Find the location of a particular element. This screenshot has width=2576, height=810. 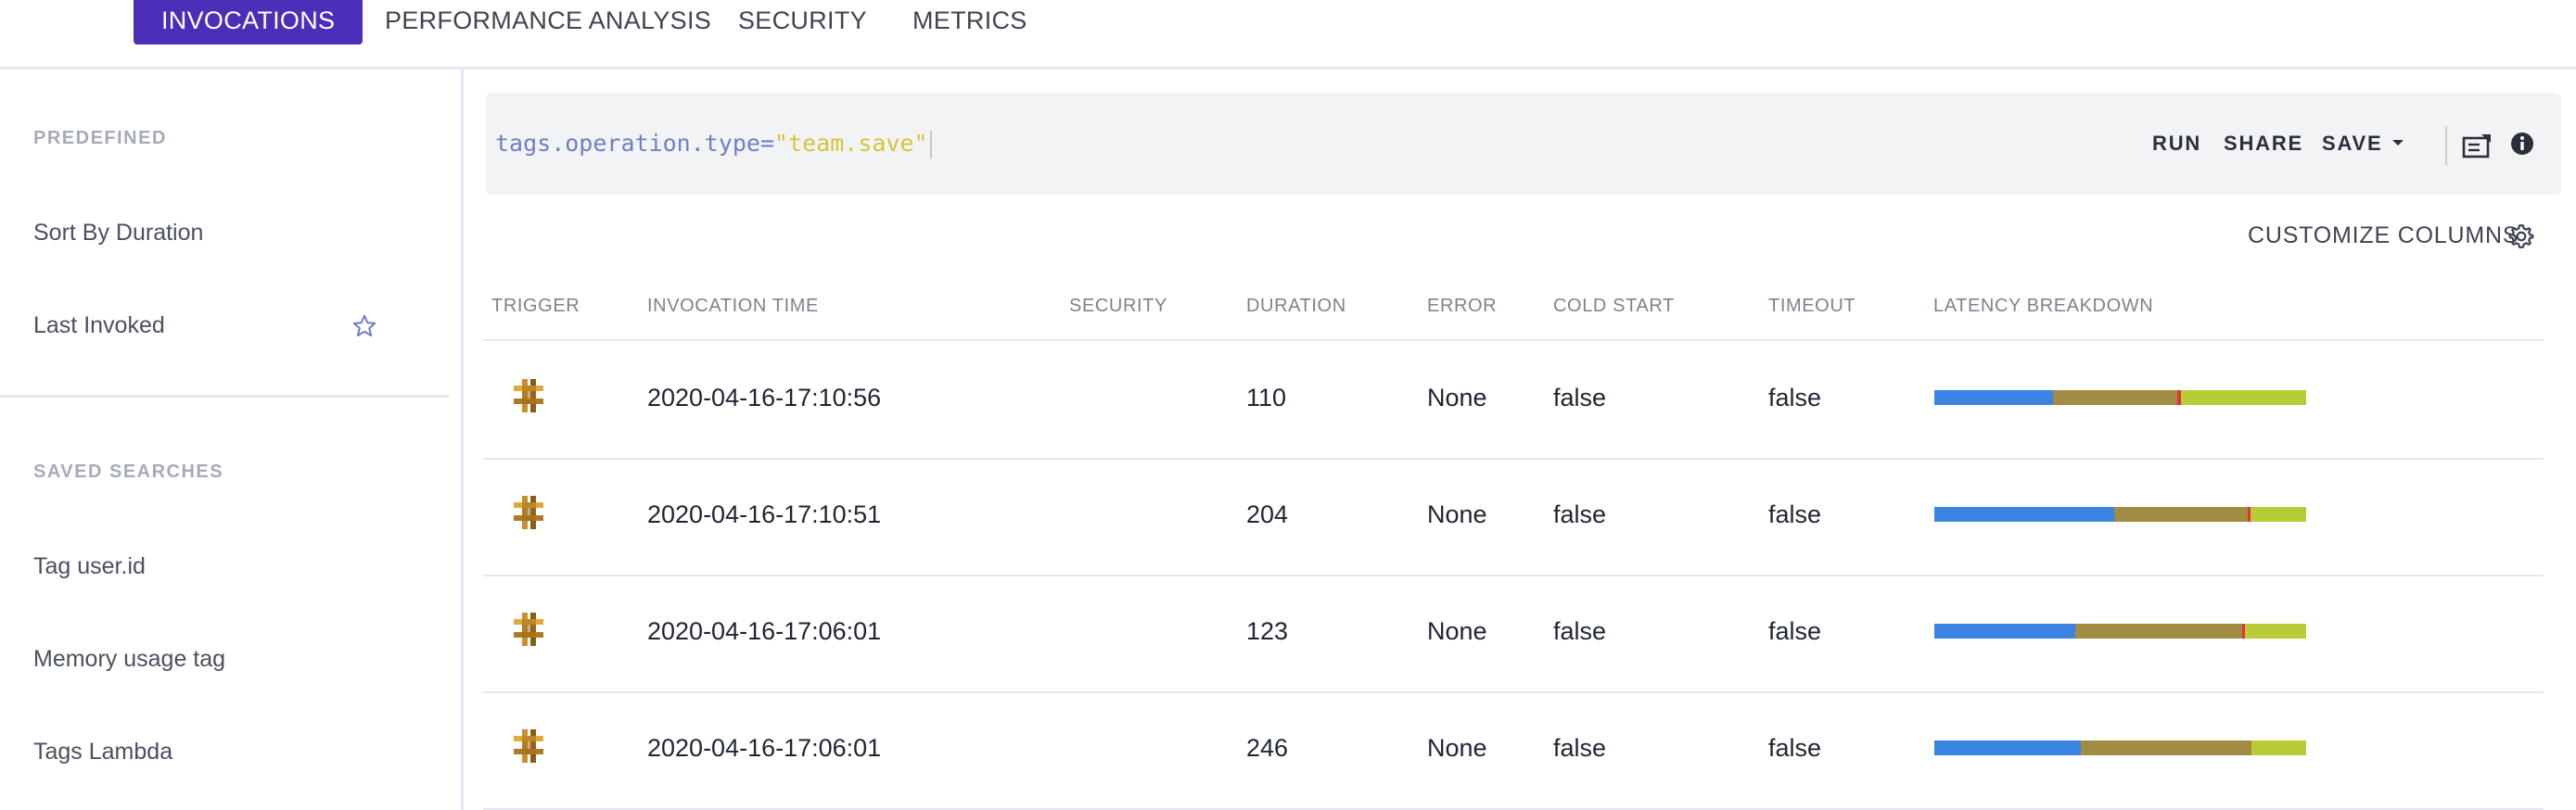

column-header-duration: DURATION is located at coordinates (1296, 306).